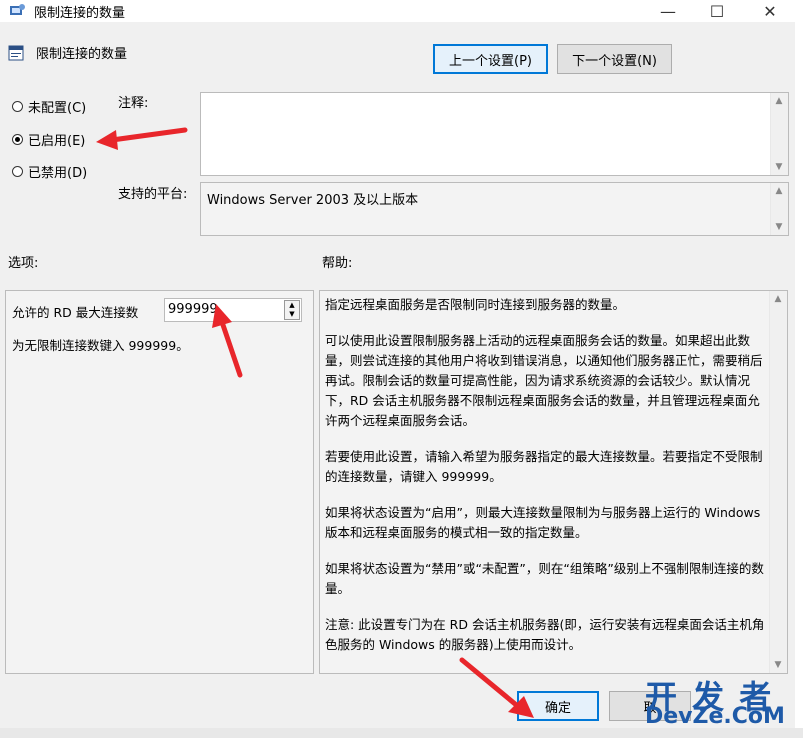 The image size is (803, 738). Describe the element at coordinates (227, 341) in the screenshot. I see `arrow-to-input` at that location.